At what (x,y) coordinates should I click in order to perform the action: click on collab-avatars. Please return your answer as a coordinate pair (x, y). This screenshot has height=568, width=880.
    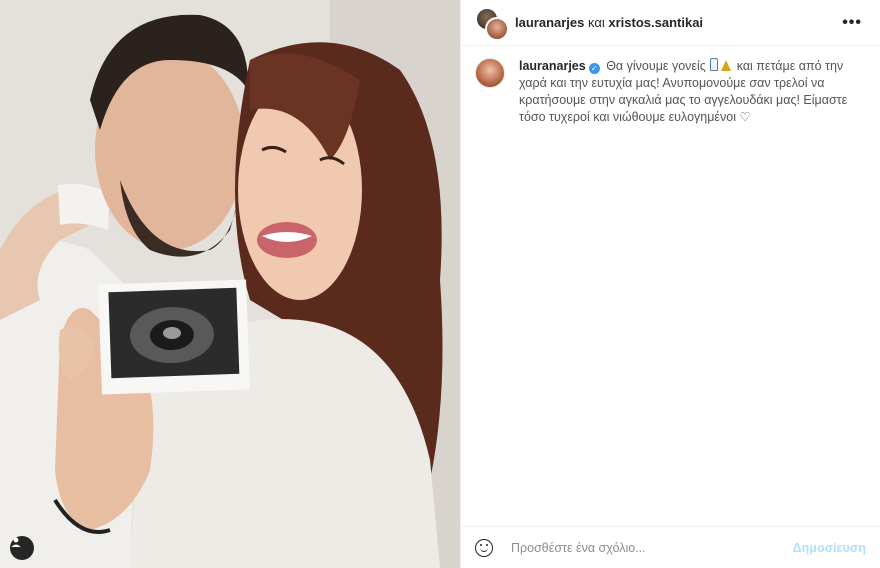
    Looking at the image, I should click on (492, 23).